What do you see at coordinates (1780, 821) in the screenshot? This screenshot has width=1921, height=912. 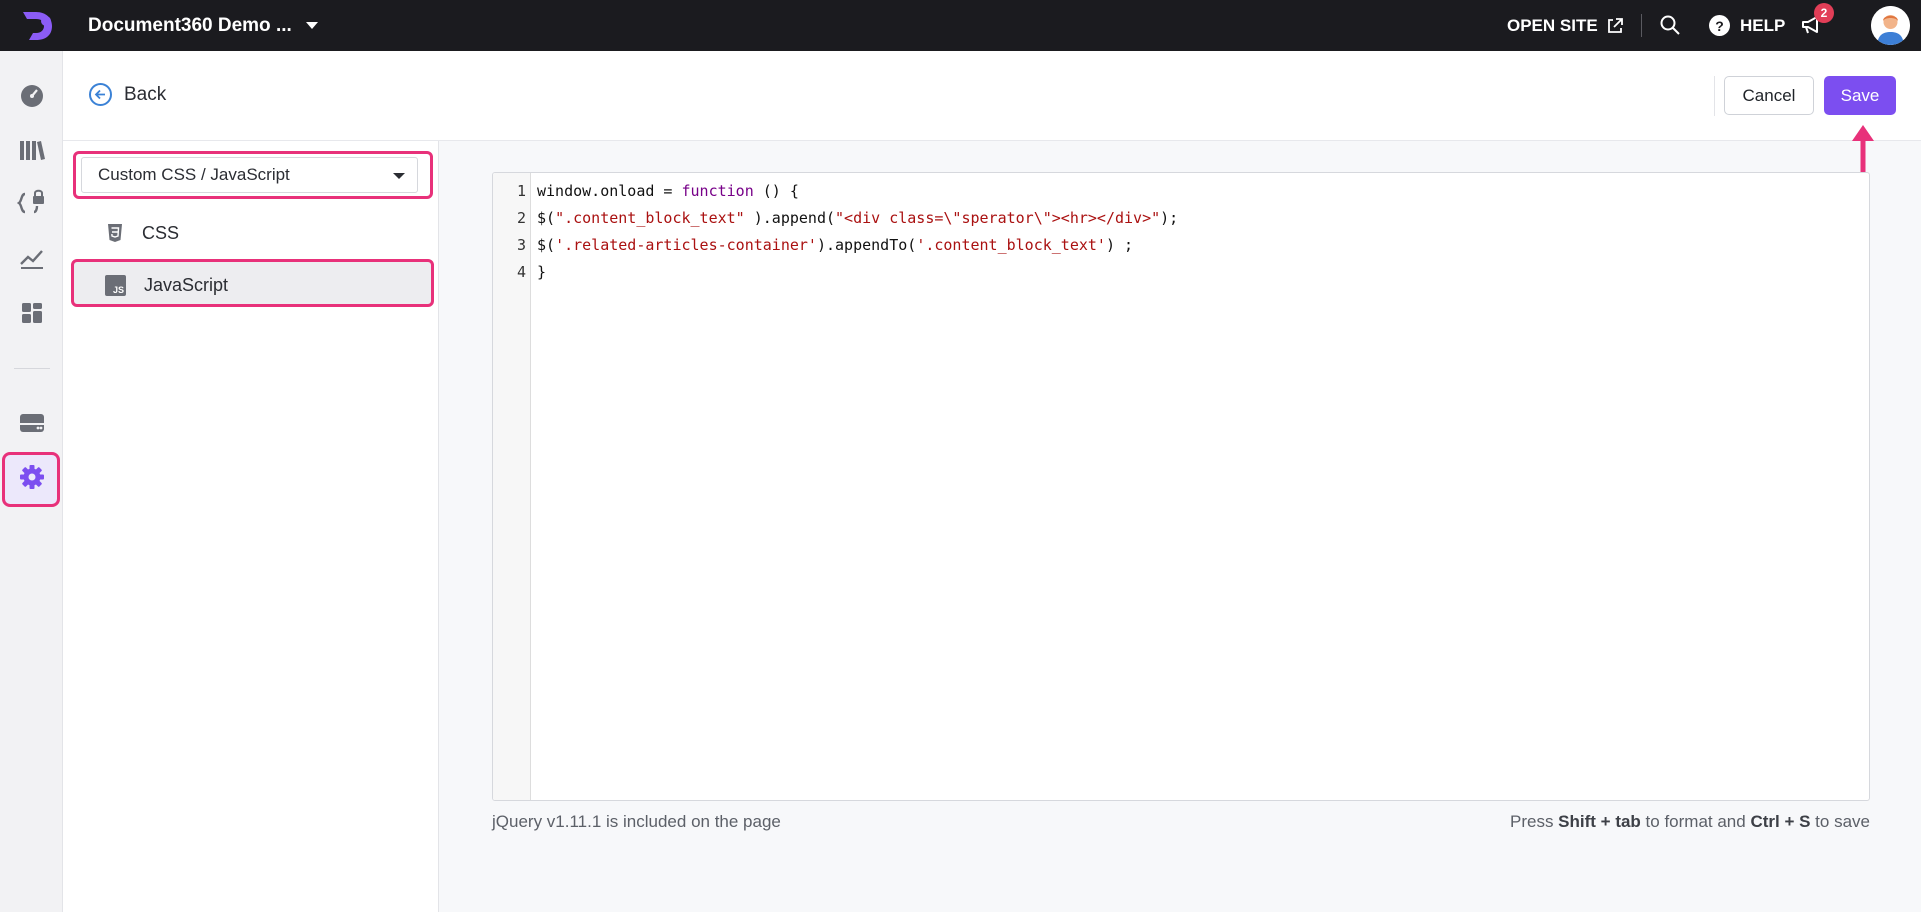 I see `hint-key: Ctrl + S` at bounding box center [1780, 821].